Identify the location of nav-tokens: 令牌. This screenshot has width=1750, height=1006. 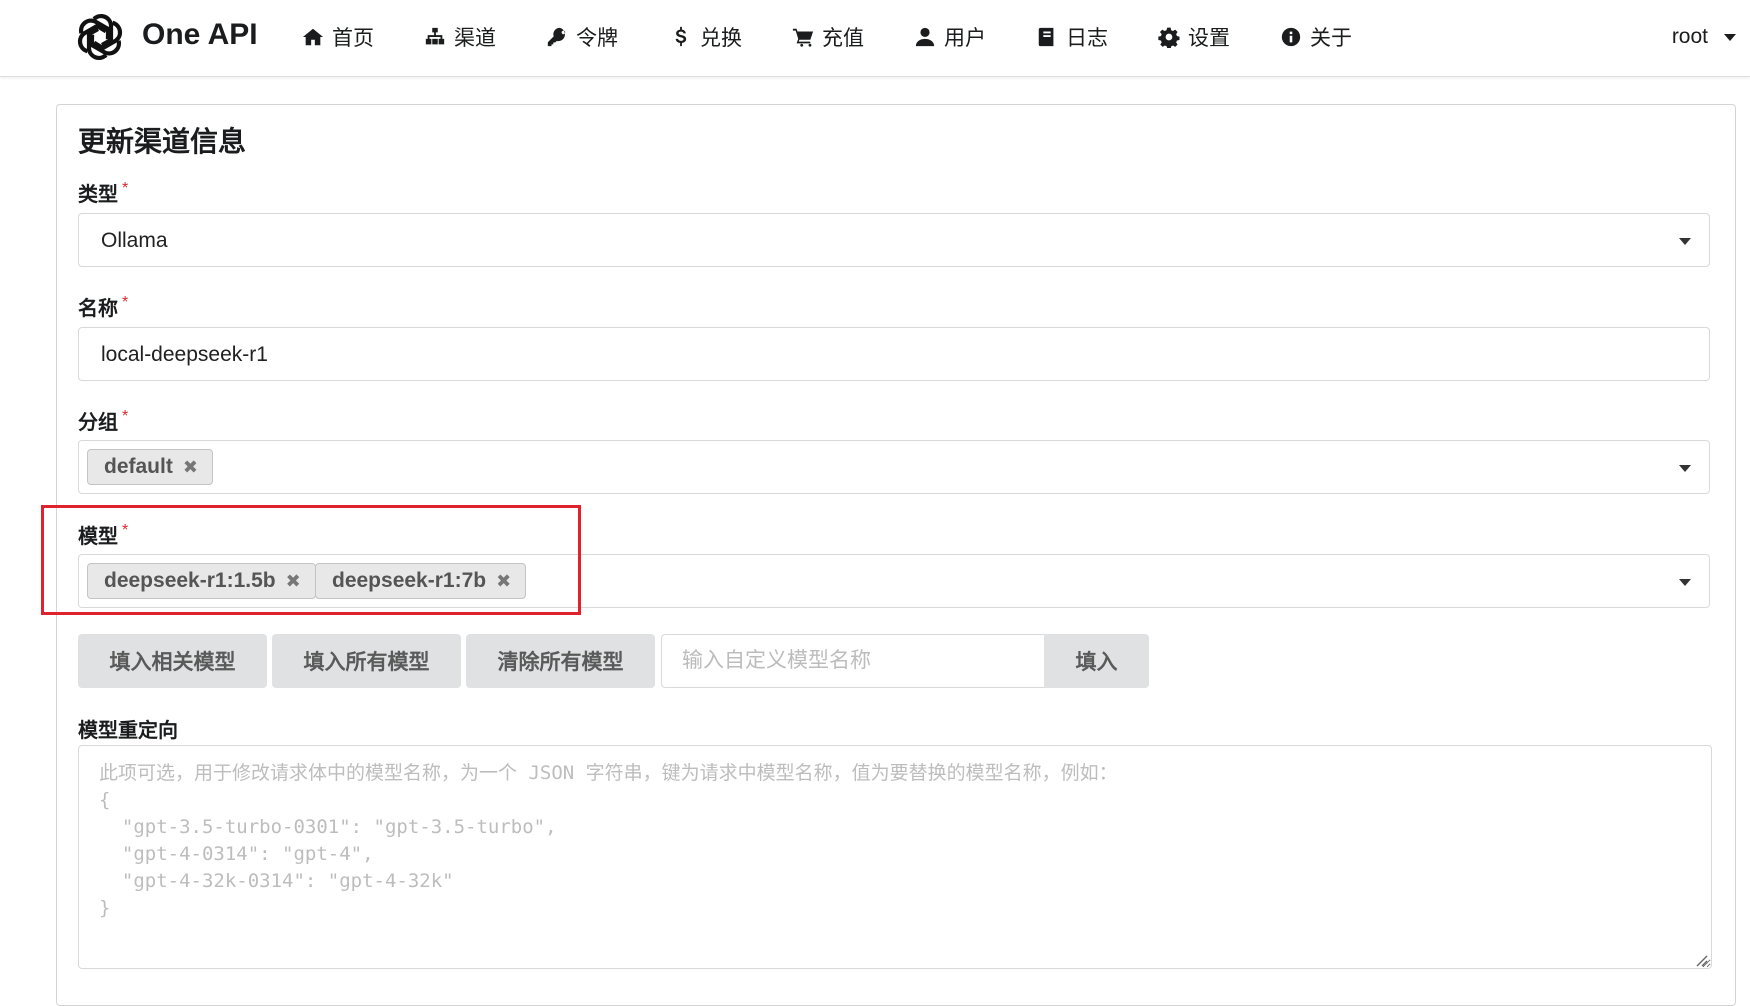
(582, 37).